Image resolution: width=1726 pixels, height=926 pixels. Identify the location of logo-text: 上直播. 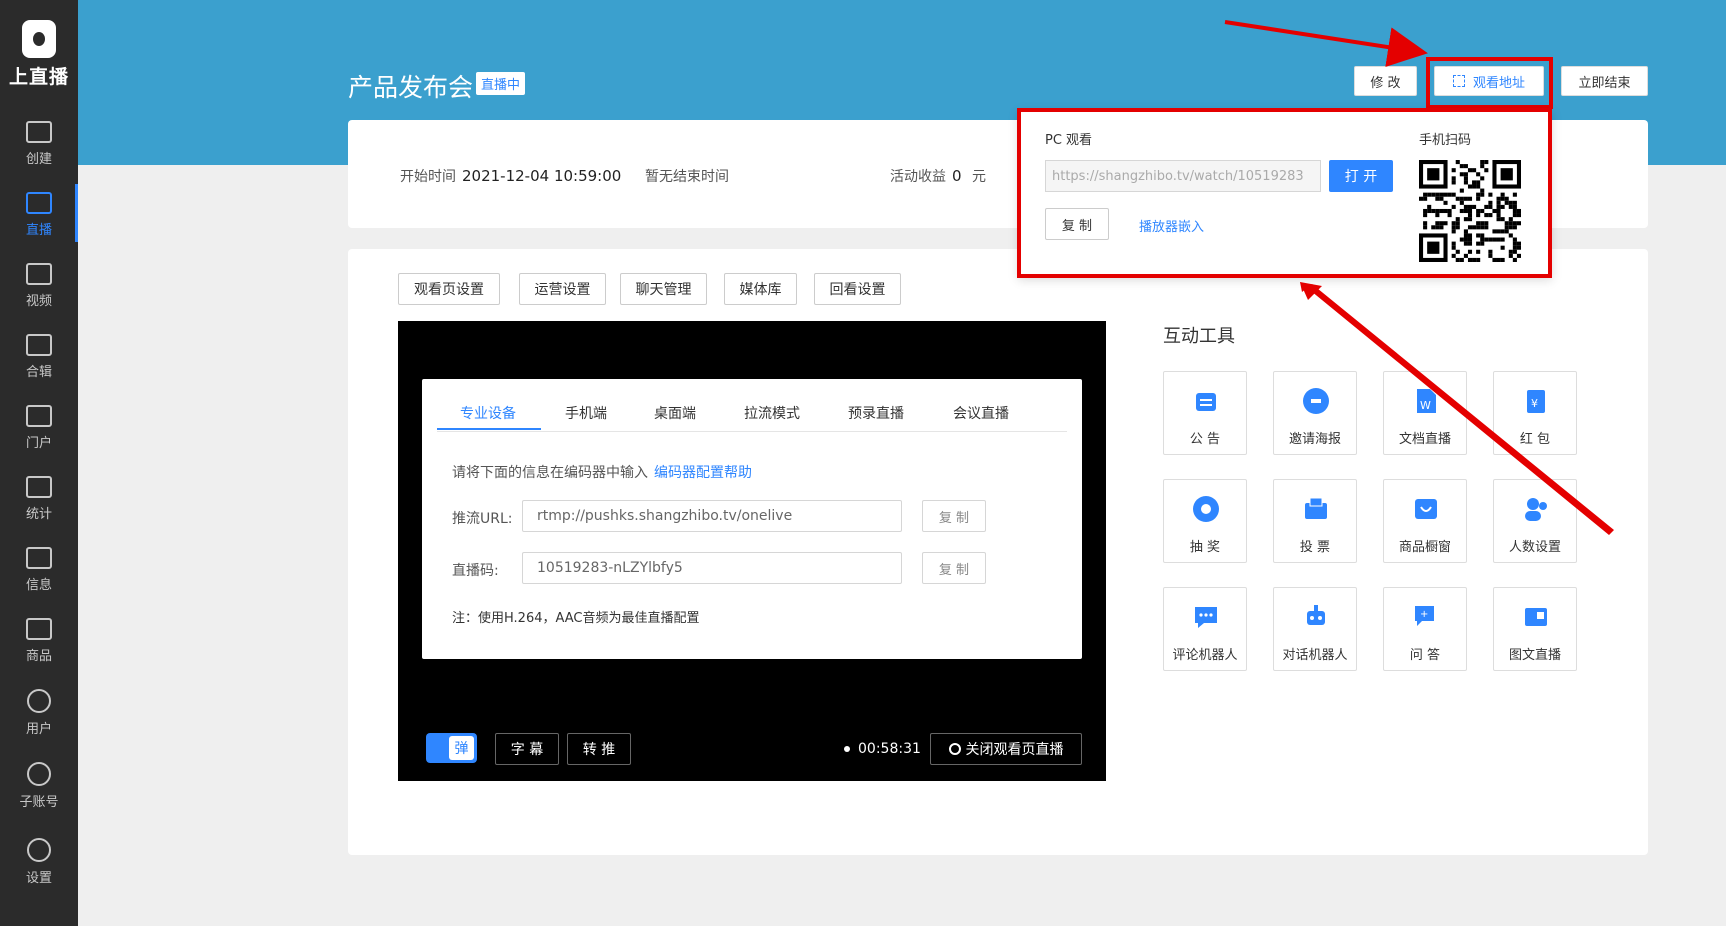
(38, 77).